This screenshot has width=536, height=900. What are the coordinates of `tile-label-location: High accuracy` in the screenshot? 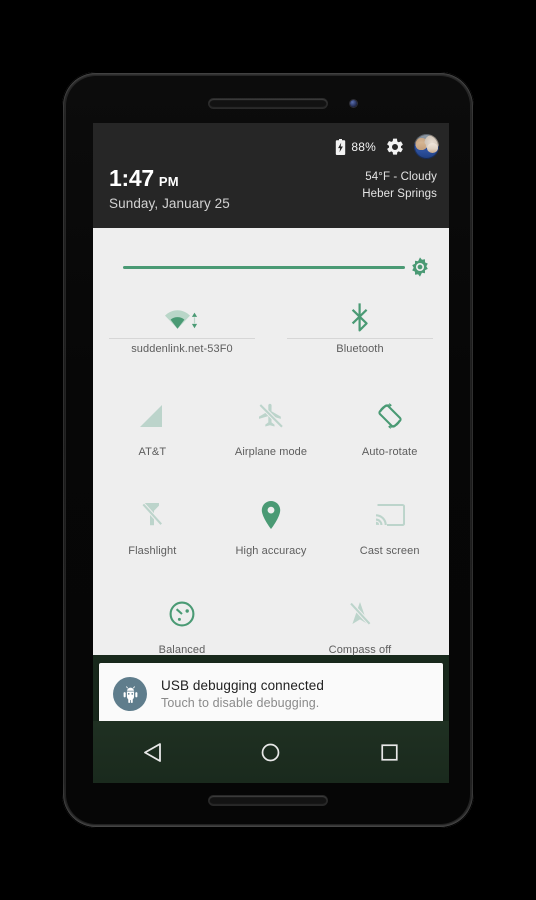 It's located at (271, 551).